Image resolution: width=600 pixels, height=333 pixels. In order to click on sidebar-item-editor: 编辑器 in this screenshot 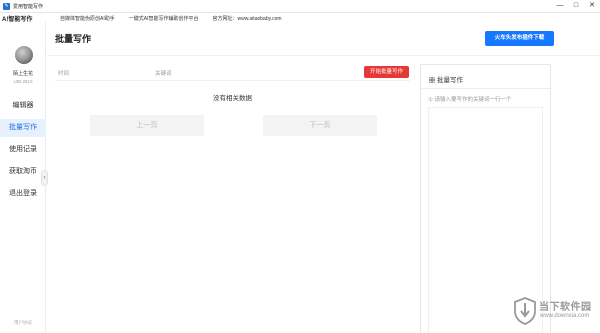, I will do `click(23, 106)`.